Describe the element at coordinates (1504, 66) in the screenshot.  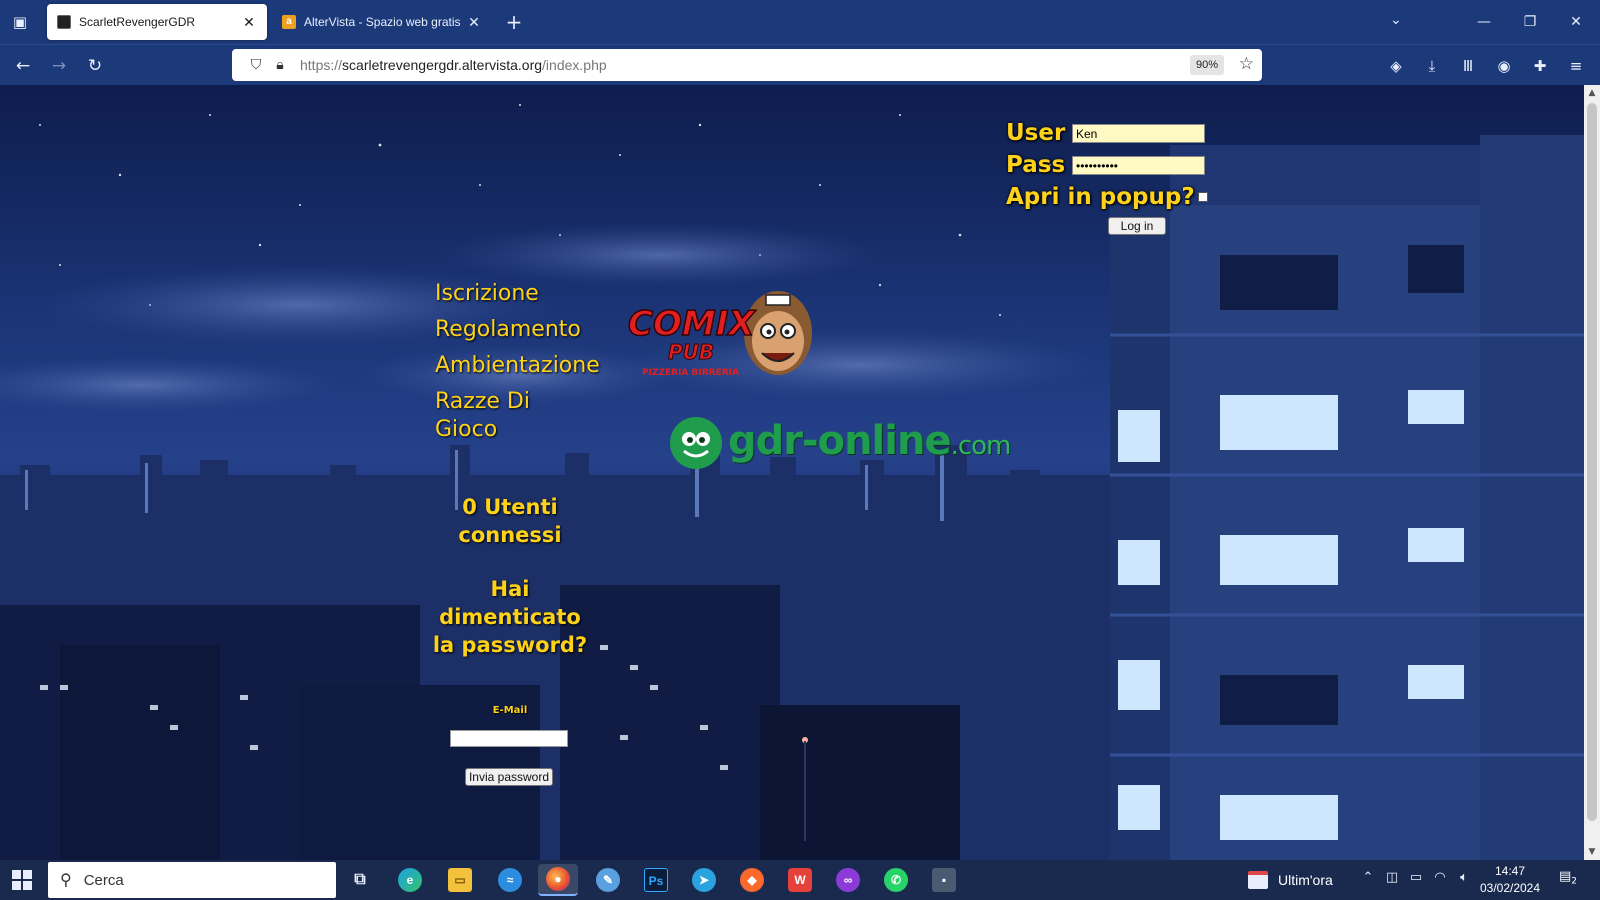
I see `account-icon: ◉` at that location.